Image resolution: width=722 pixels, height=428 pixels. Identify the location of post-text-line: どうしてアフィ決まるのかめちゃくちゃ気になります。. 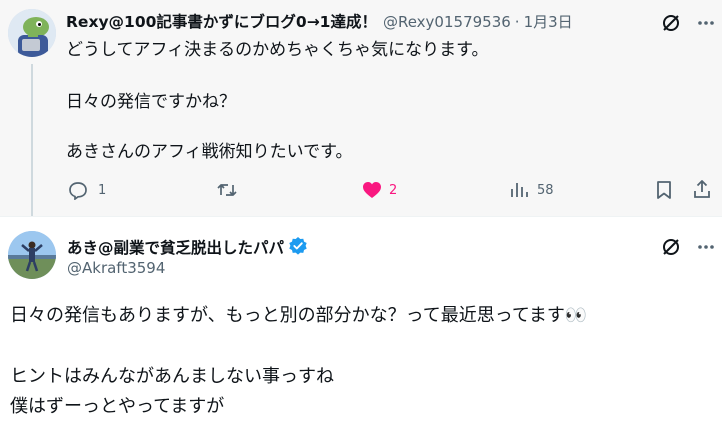
(277, 50).